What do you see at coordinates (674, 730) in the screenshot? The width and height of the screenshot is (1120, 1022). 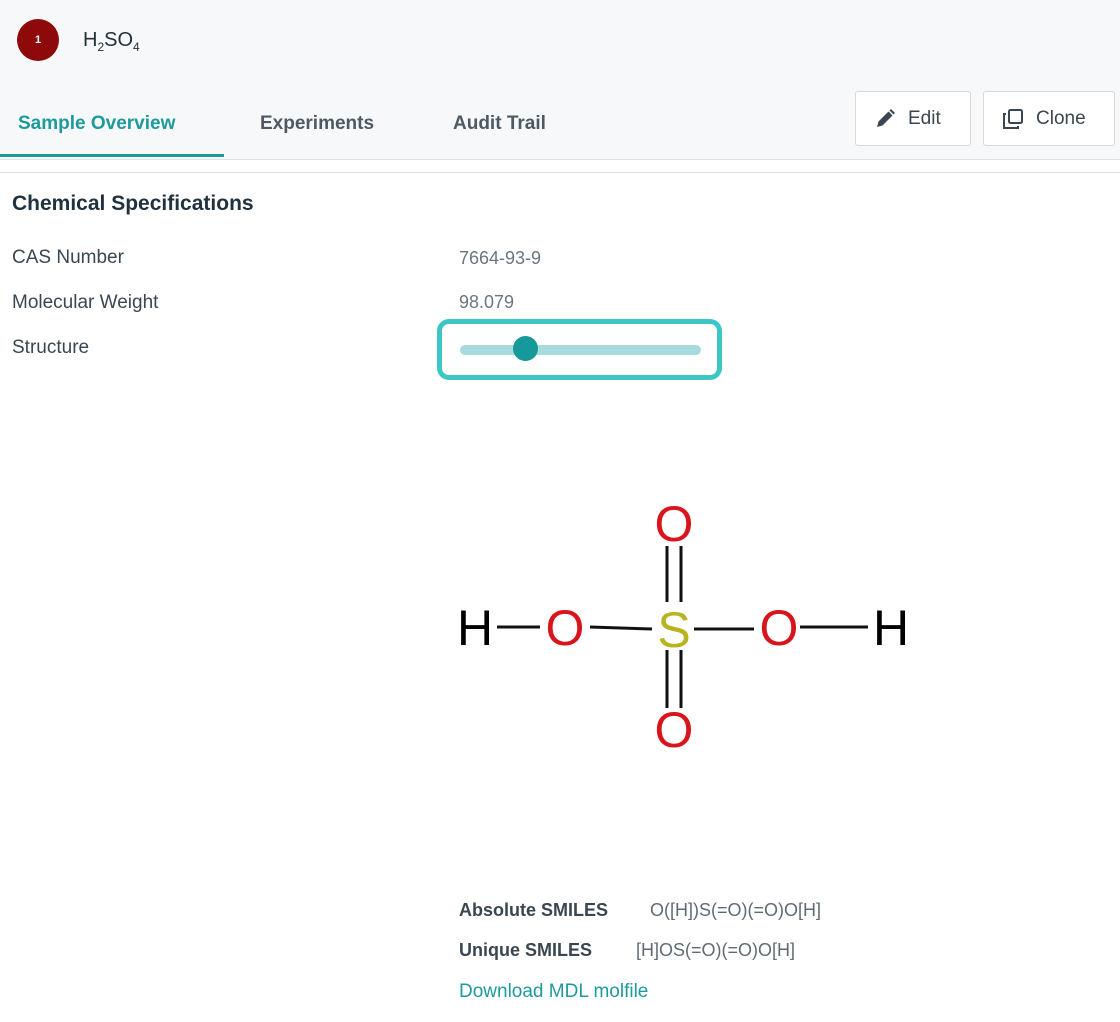 I see `atom-o-bottom: O` at bounding box center [674, 730].